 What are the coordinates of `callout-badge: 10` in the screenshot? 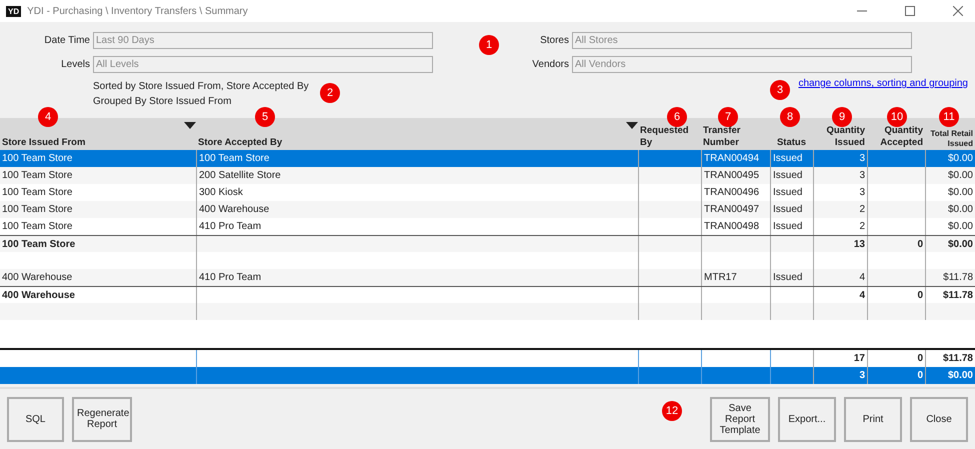 It's located at (897, 117).